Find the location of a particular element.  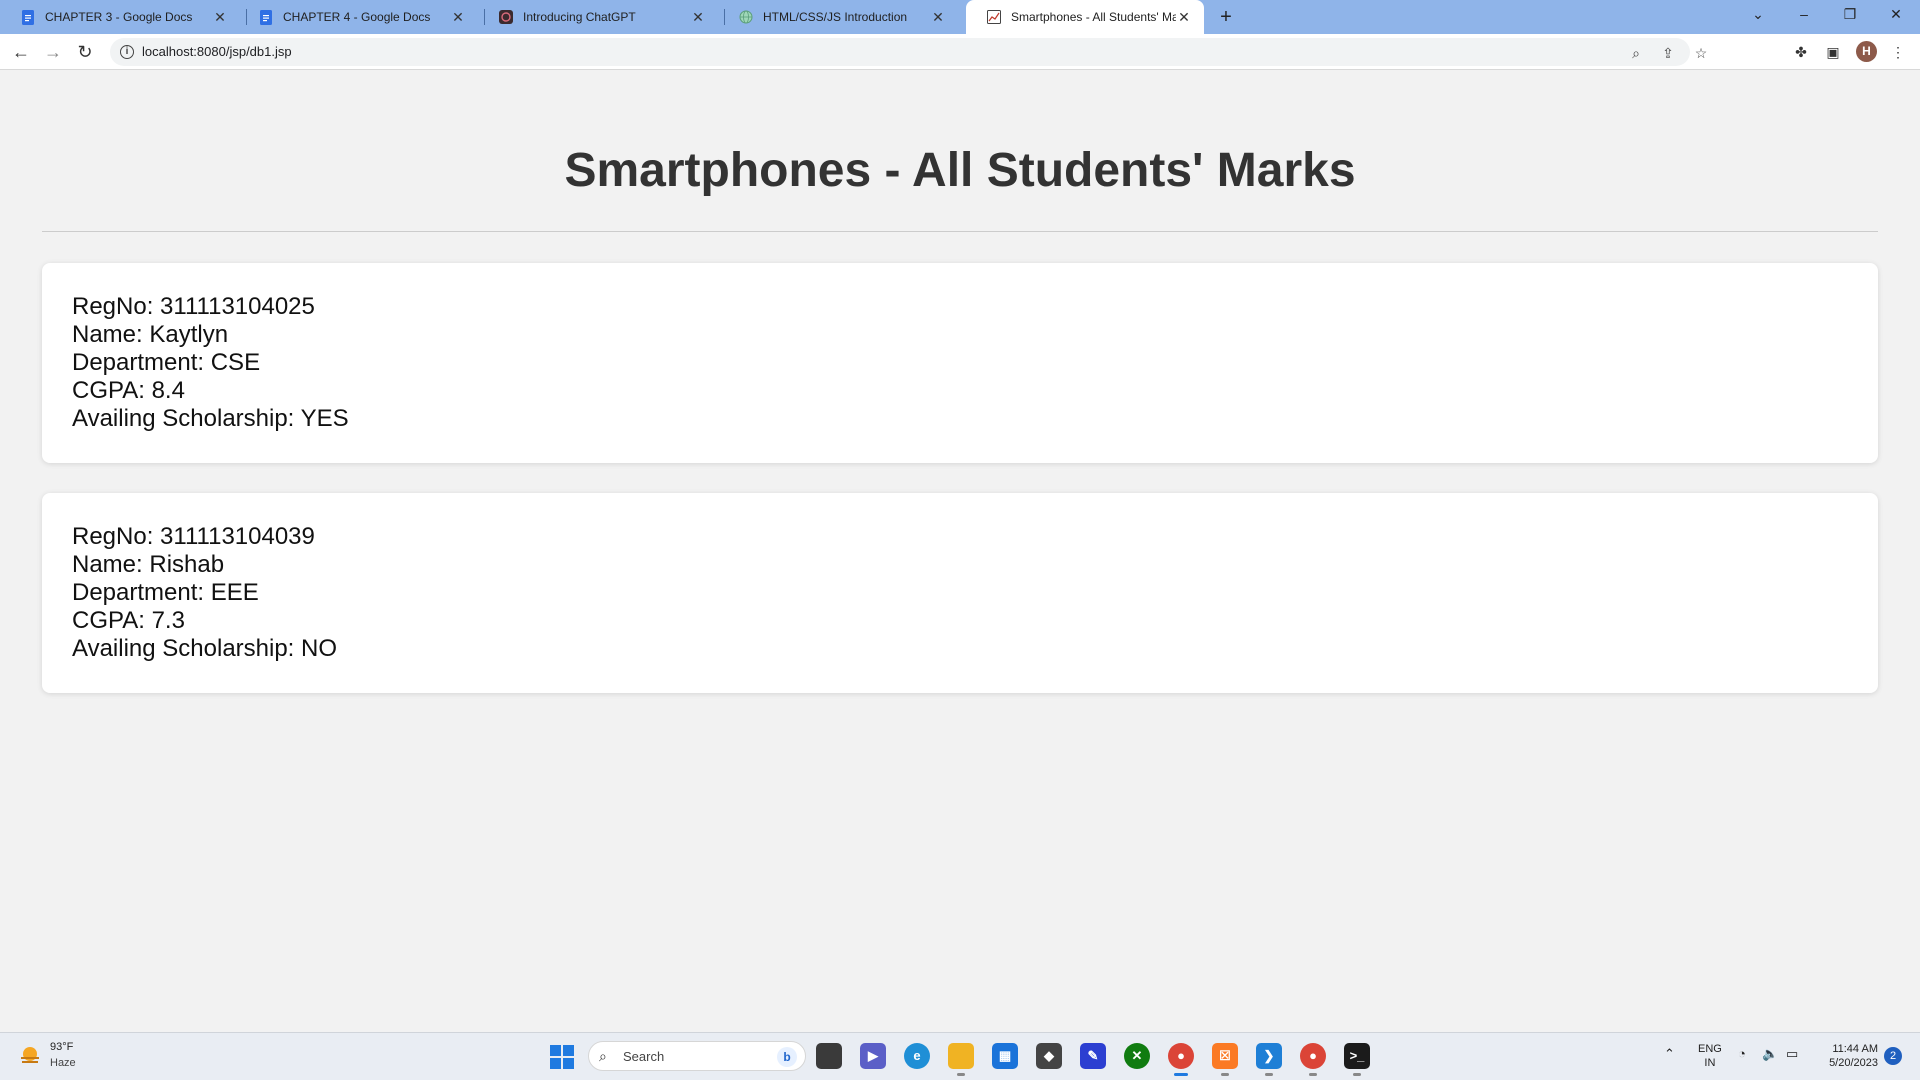

system-clock: 11:44 AM 5/20/2023 is located at coordinates (1848, 1056).